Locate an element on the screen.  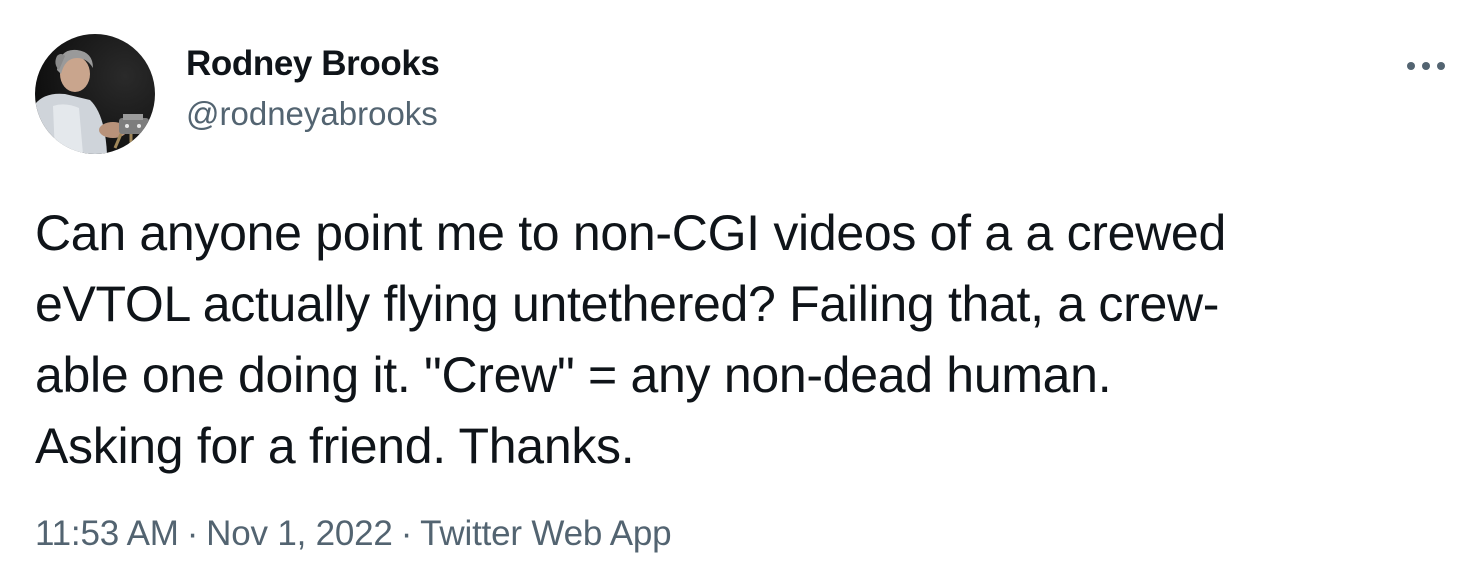
profile-photo-icon is located at coordinates (95, 94).